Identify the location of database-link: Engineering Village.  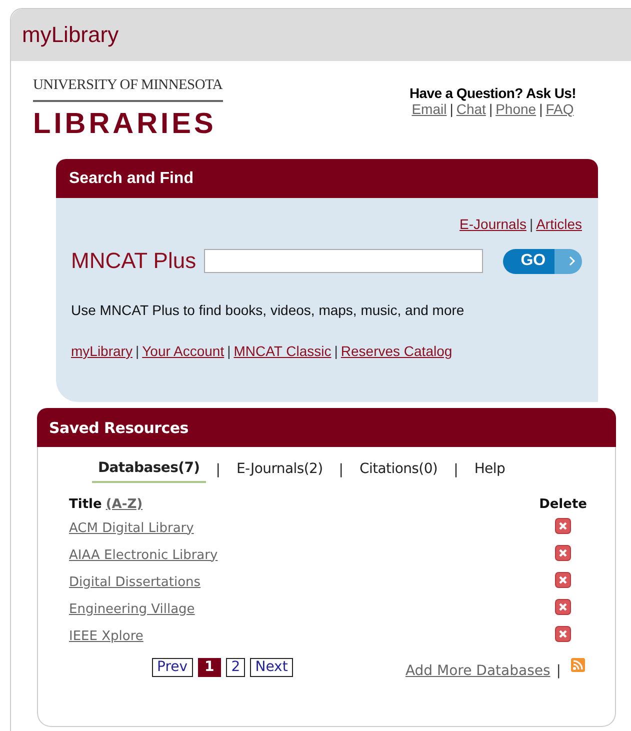
(132, 609).